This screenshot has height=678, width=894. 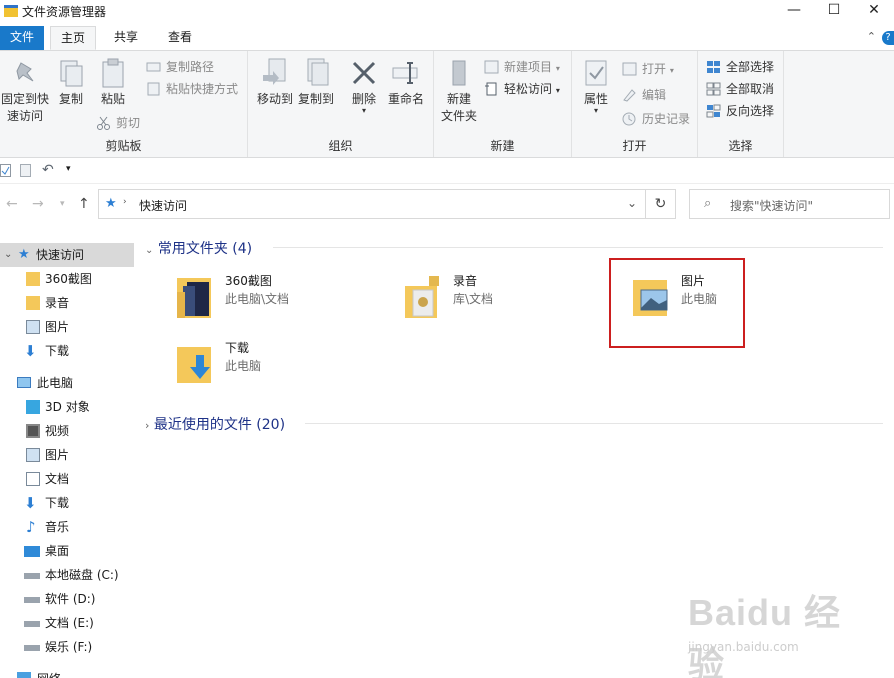 What do you see at coordinates (84, 204) in the screenshot?
I see `up-arrow-icon: ↑` at bounding box center [84, 204].